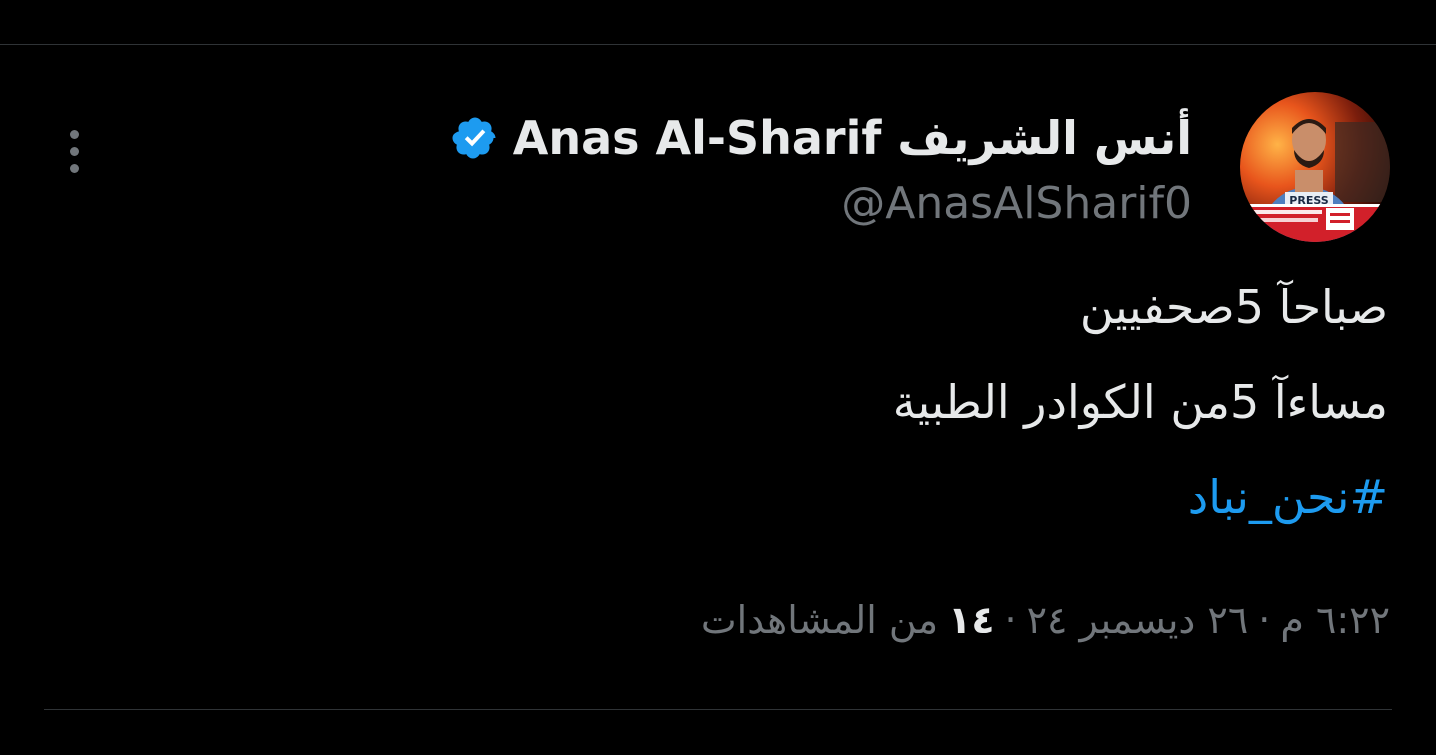 This screenshot has height=755, width=1436. I want to click on verified-badge-icon, so click(474, 138).